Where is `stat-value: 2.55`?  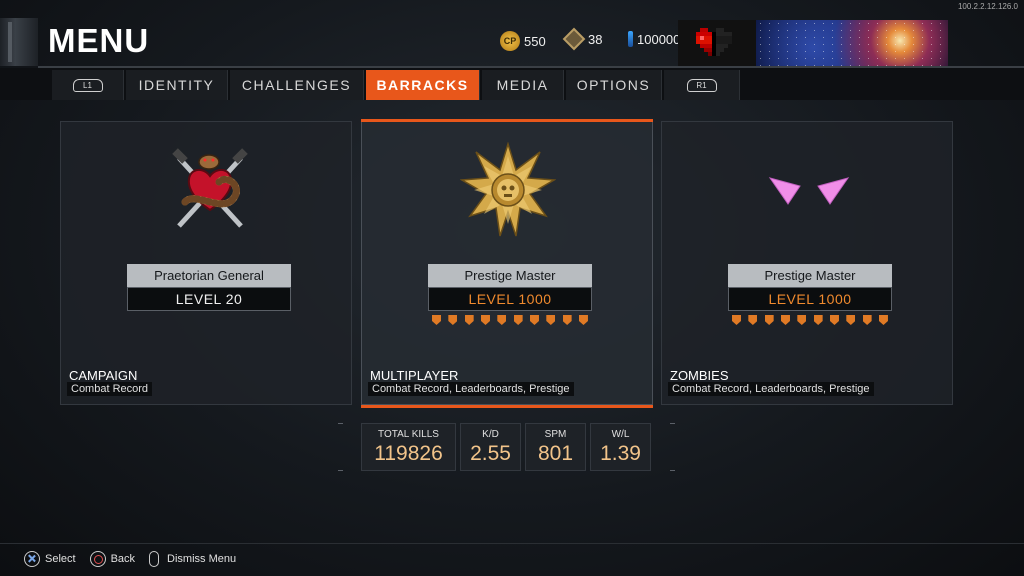 stat-value: 2.55 is located at coordinates (490, 453).